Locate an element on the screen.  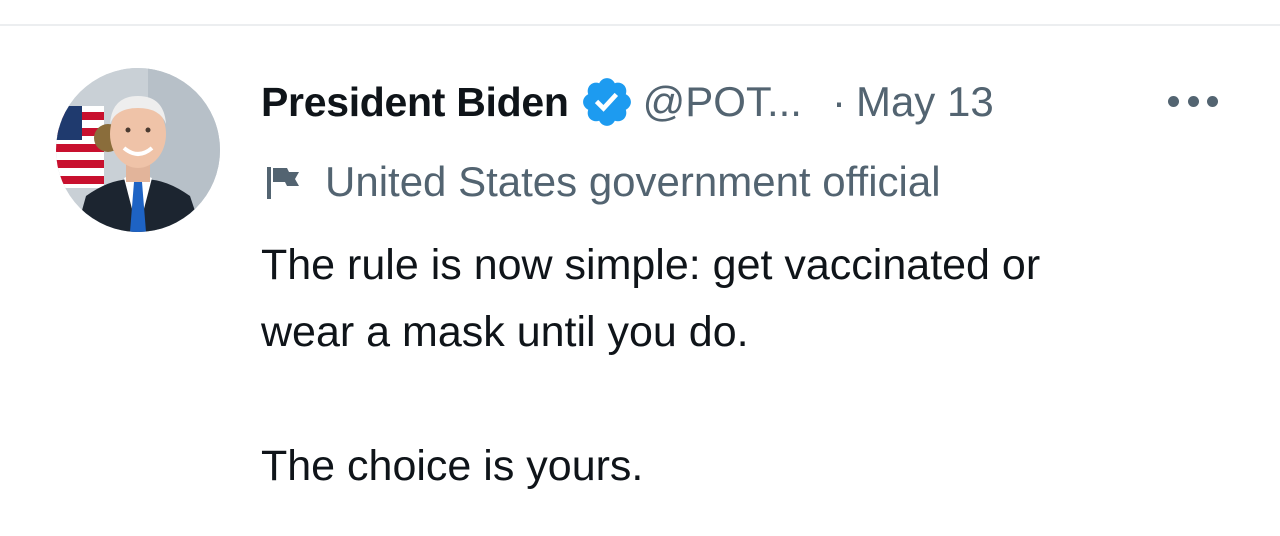
tweet-header: President Biden @POT... · May 13 is located at coordinates (627, 102).